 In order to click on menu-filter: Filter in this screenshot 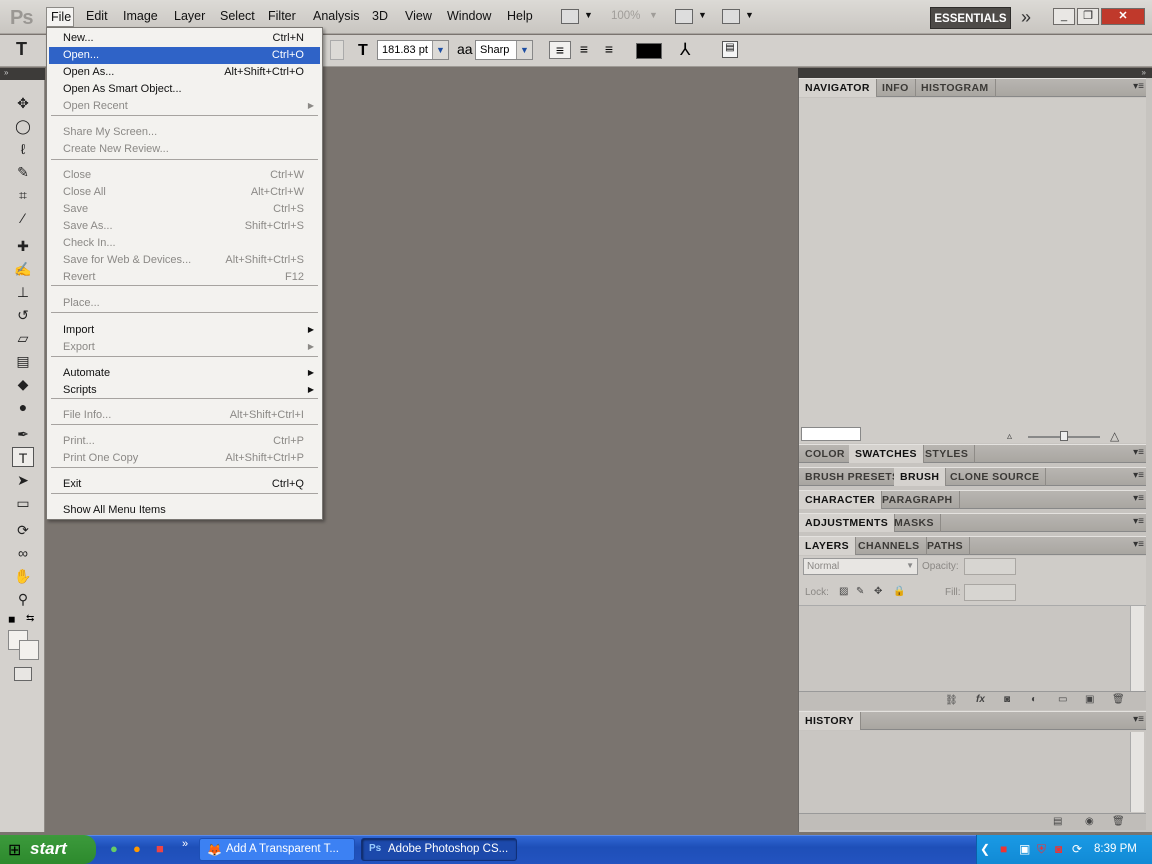, I will do `click(282, 16)`.